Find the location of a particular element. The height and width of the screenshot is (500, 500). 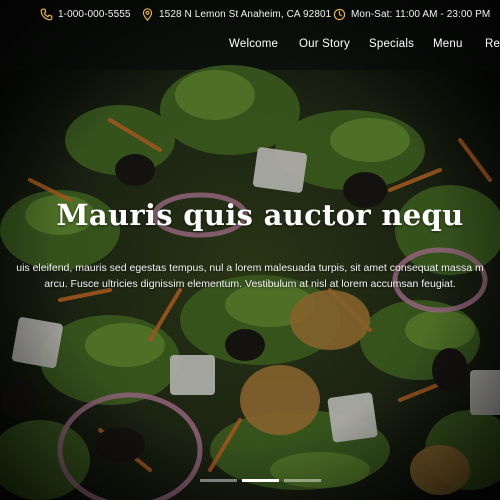

map-pin-icon is located at coordinates (147, 14).